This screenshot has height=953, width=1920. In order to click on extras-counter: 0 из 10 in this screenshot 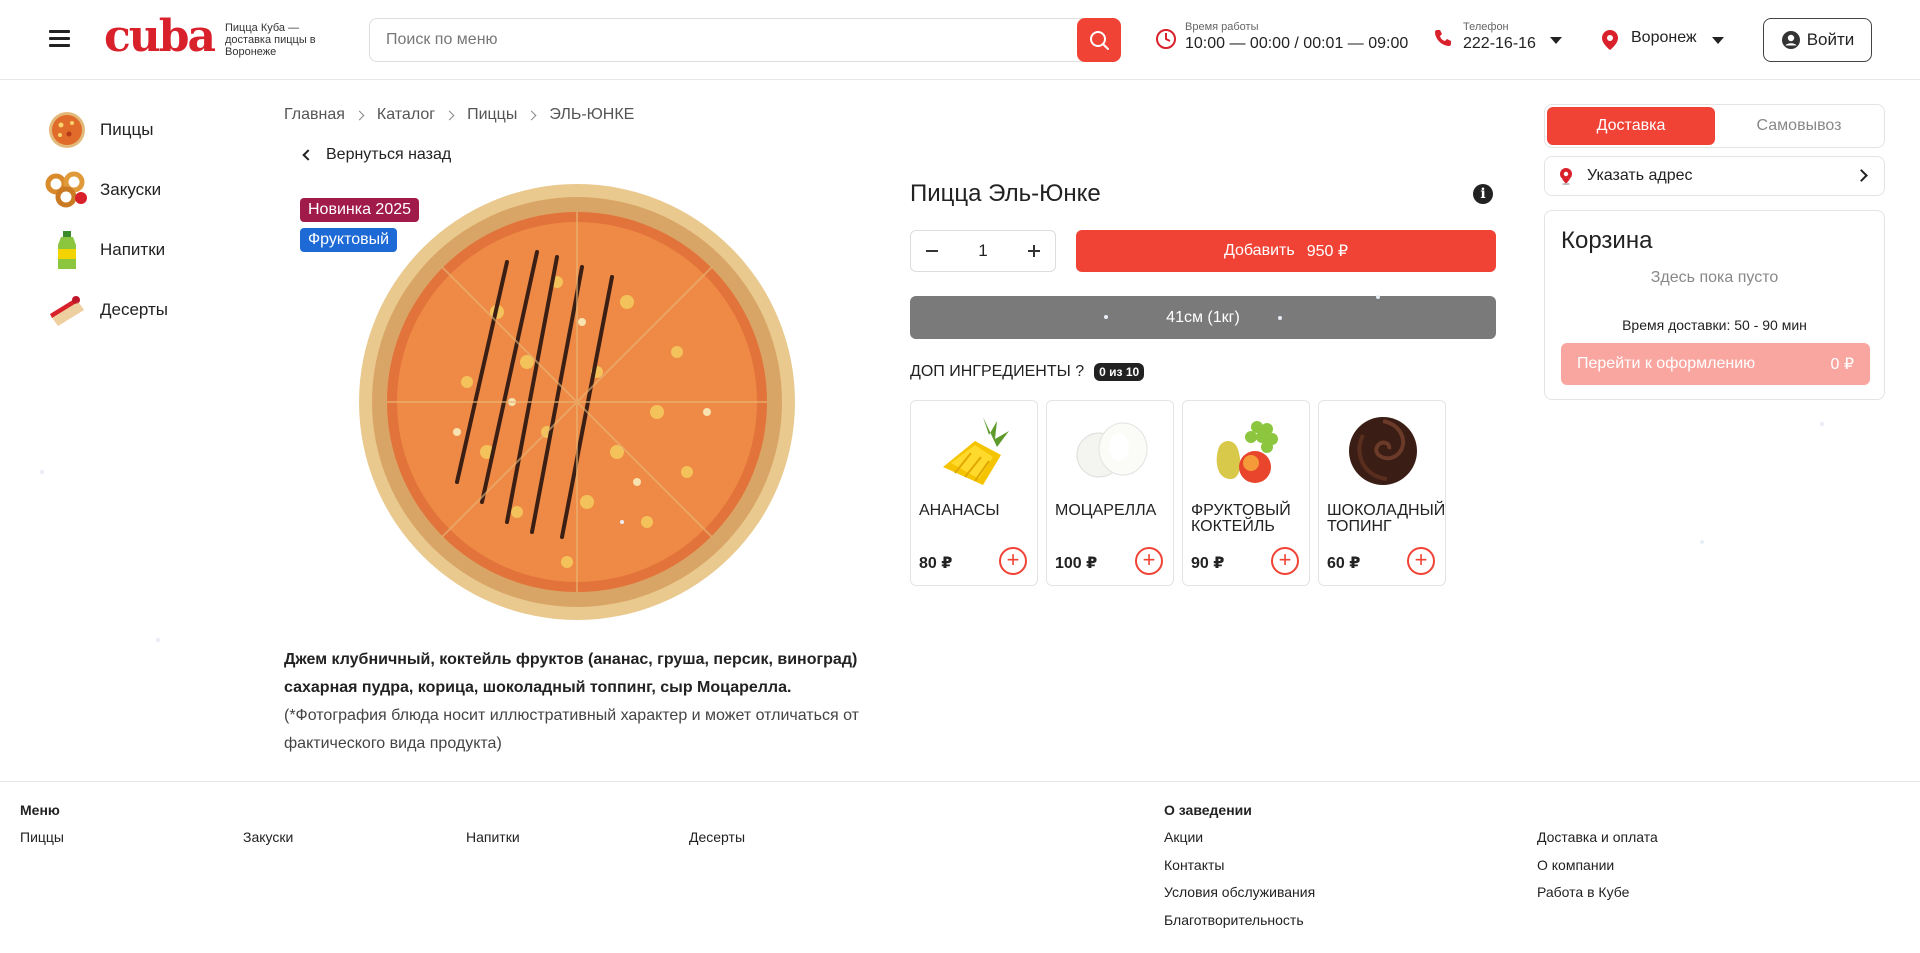, I will do `click(1119, 372)`.